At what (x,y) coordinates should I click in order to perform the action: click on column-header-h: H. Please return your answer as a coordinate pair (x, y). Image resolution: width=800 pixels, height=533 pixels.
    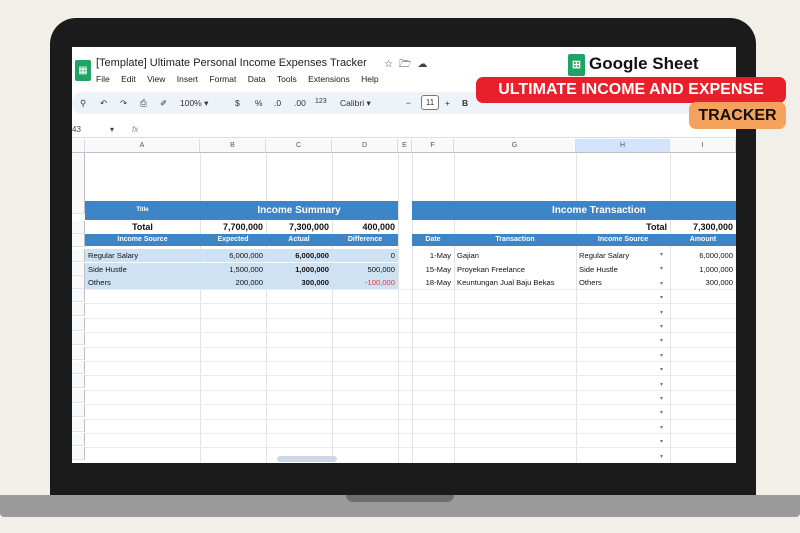
    Looking at the image, I should click on (623, 146).